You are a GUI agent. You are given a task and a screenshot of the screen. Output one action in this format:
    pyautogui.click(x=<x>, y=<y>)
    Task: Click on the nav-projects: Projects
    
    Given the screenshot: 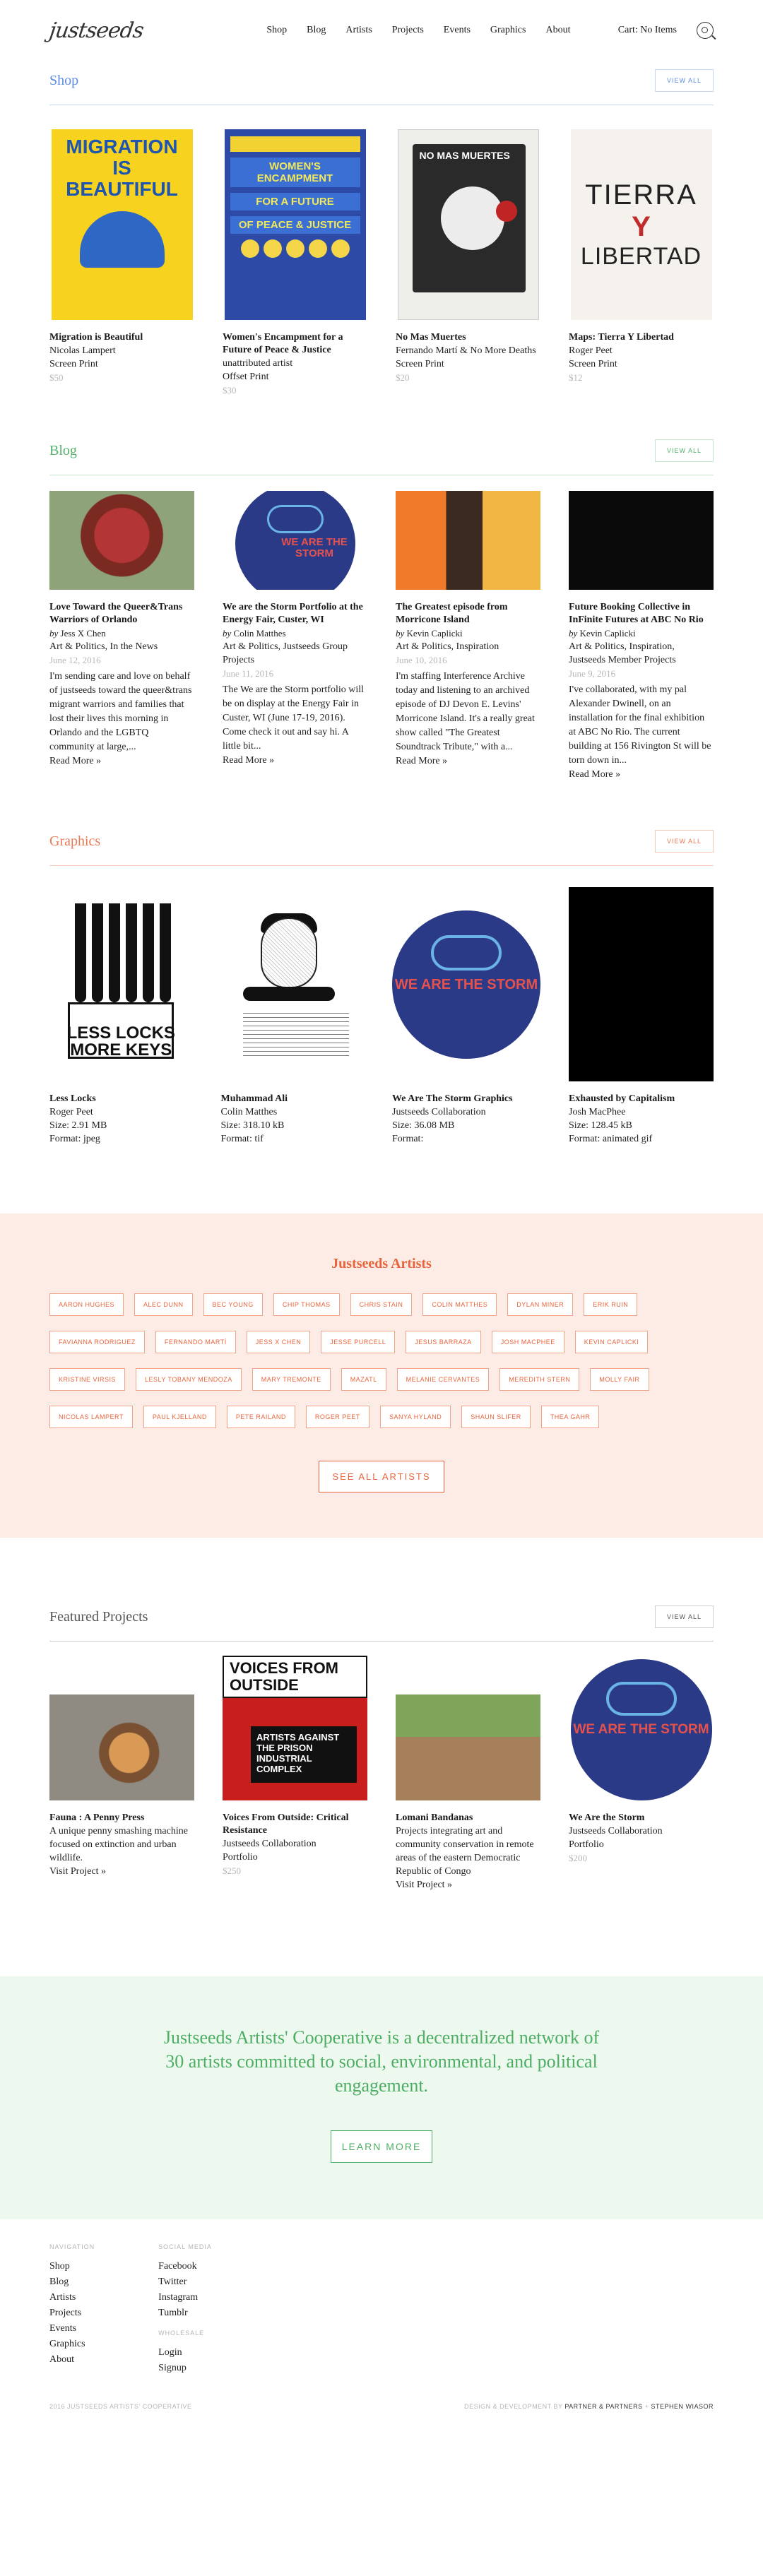 What is the action you would take?
    pyautogui.click(x=408, y=30)
    